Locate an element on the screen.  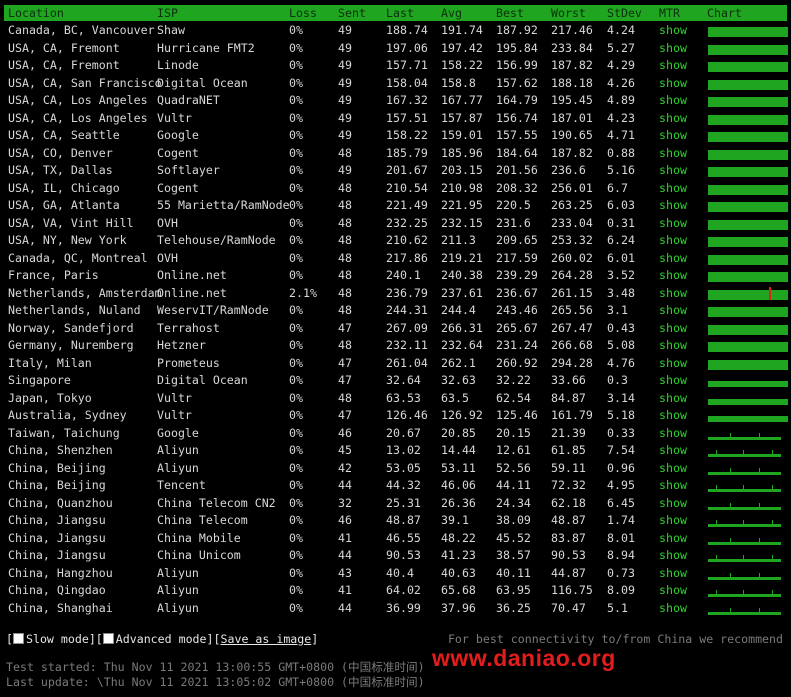
cell-stdev: 3.1 is located at coordinates (617, 310).